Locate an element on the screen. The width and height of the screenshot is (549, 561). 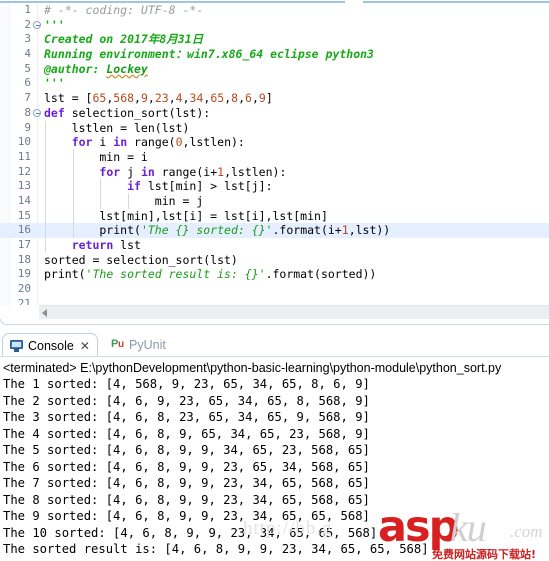
line-number: 21 is located at coordinates (24, 300).